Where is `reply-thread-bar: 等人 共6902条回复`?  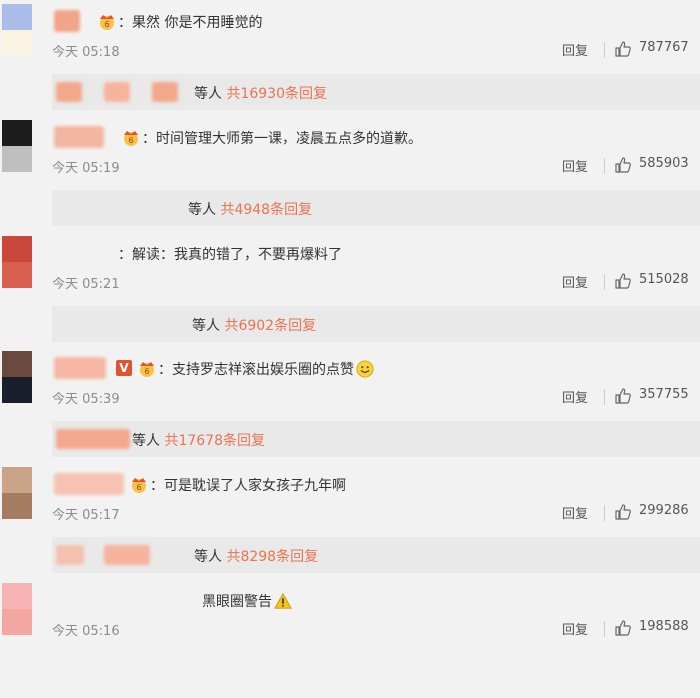 reply-thread-bar: 等人 共6902条回复 is located at coordinates (376, 324).